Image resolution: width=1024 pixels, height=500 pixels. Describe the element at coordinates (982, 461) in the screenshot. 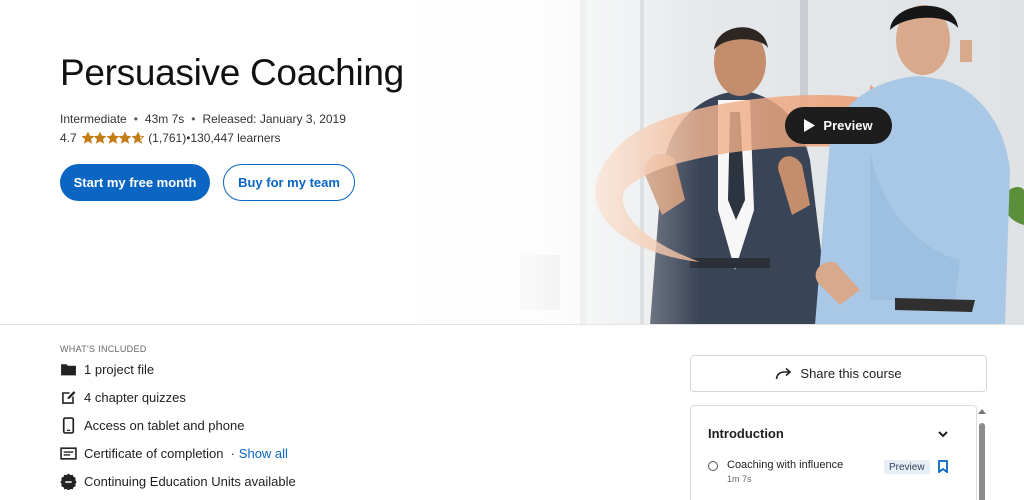

I see `scroll-thumb` at that location.